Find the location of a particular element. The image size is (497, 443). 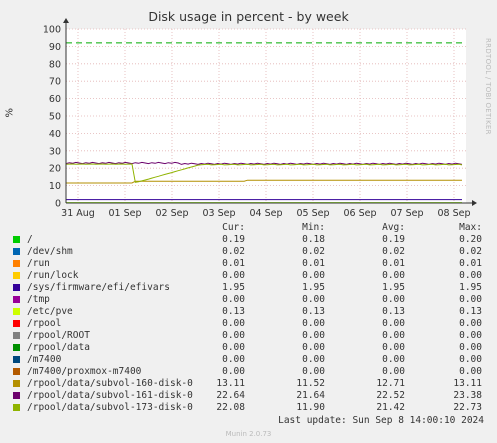

y-tick-label: 60 is located at coordinates (55, 99).